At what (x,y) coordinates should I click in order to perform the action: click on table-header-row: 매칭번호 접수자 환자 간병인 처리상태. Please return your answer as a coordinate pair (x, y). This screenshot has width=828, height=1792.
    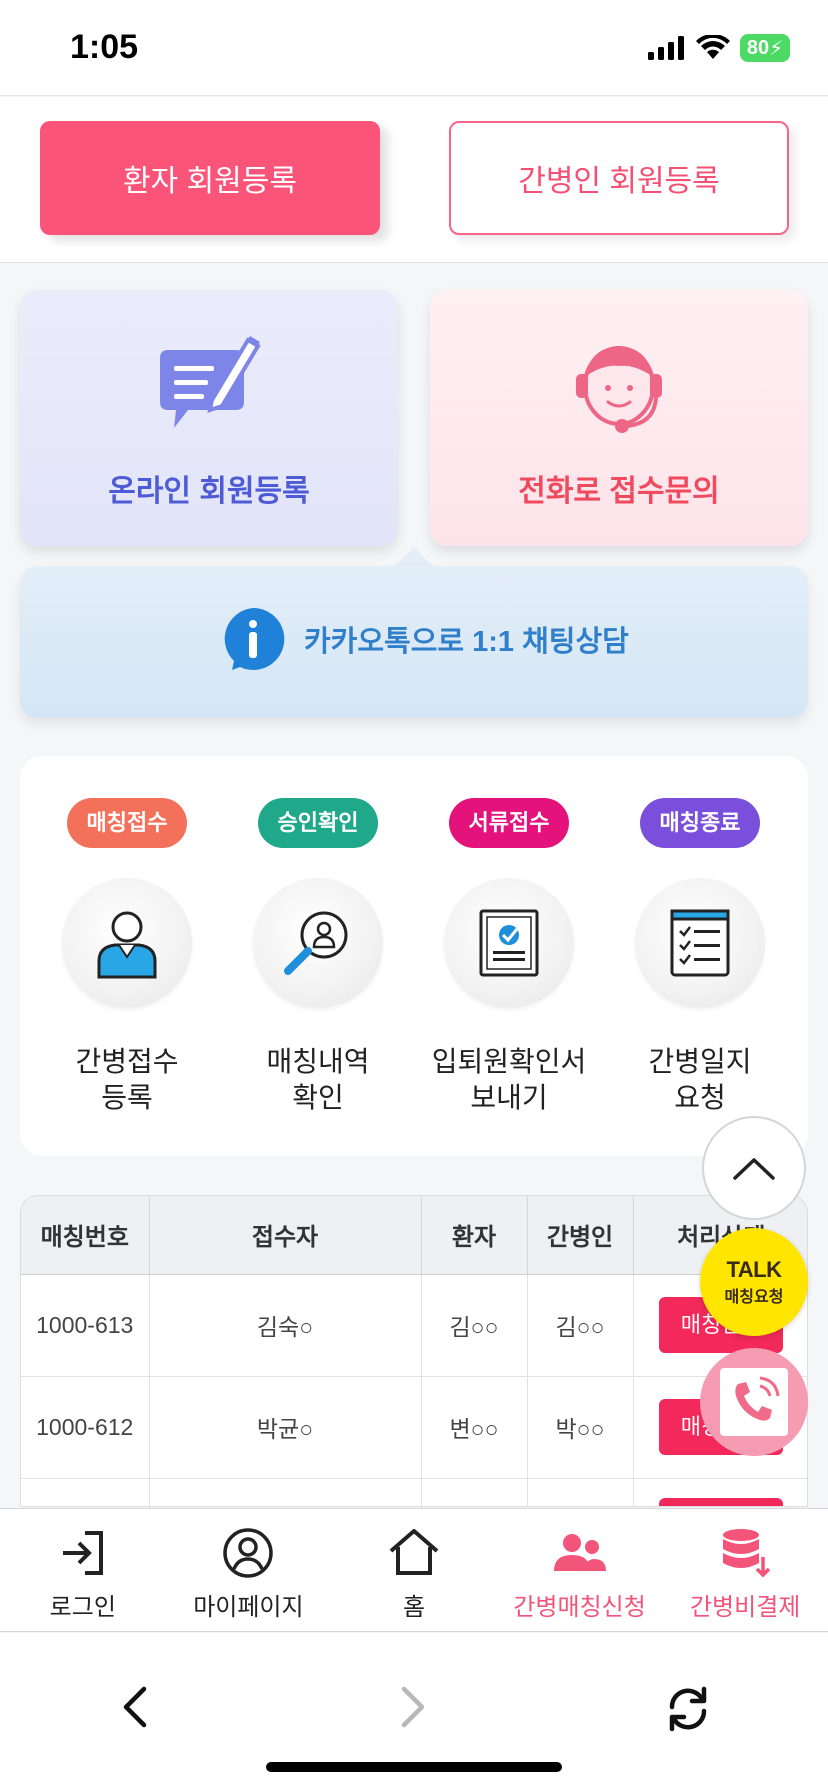
    Looking at the image, I should click on (414, 1235).